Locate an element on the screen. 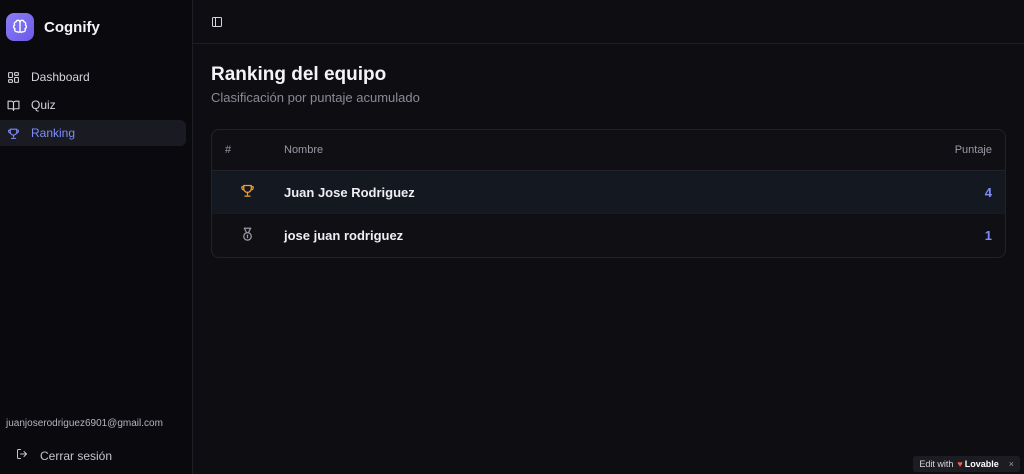  brand-name: Cognify is located at coordinates (72, 27).